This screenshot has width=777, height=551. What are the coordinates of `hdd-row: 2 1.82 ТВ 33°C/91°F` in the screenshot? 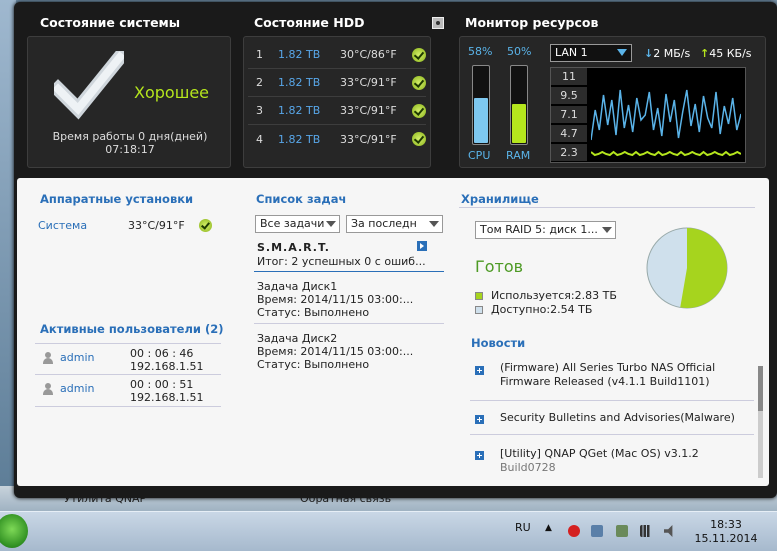 It's located at (337, 83).